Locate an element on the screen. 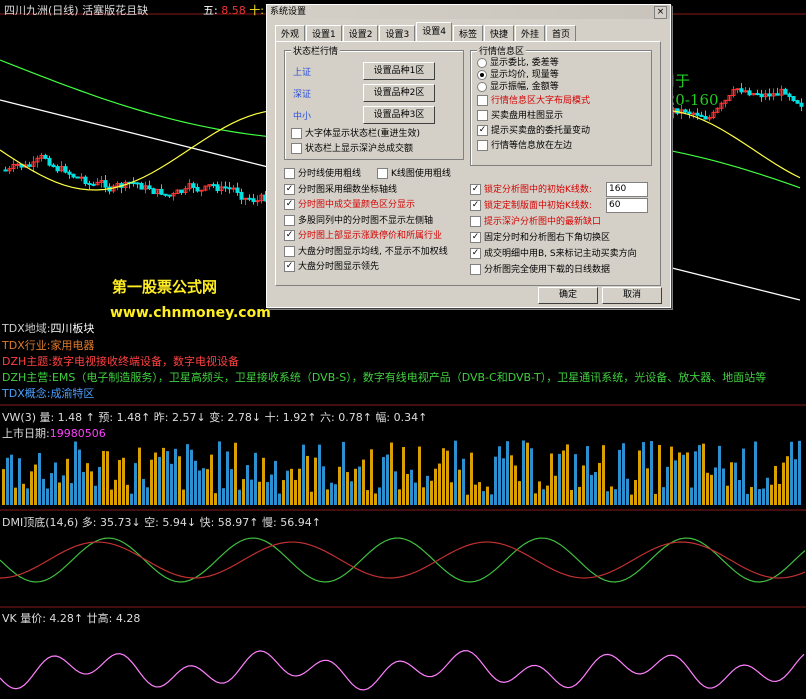 This screenshot has width=806, height=699. display-mode-radio: 显示委比, 委差等 is located at coordinates (518, 63).